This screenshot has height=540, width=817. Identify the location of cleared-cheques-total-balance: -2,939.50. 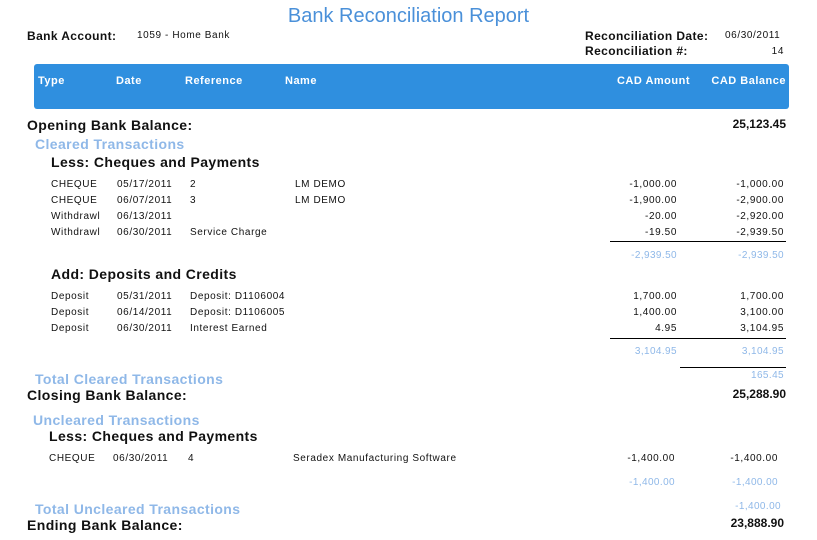
(761, 255).